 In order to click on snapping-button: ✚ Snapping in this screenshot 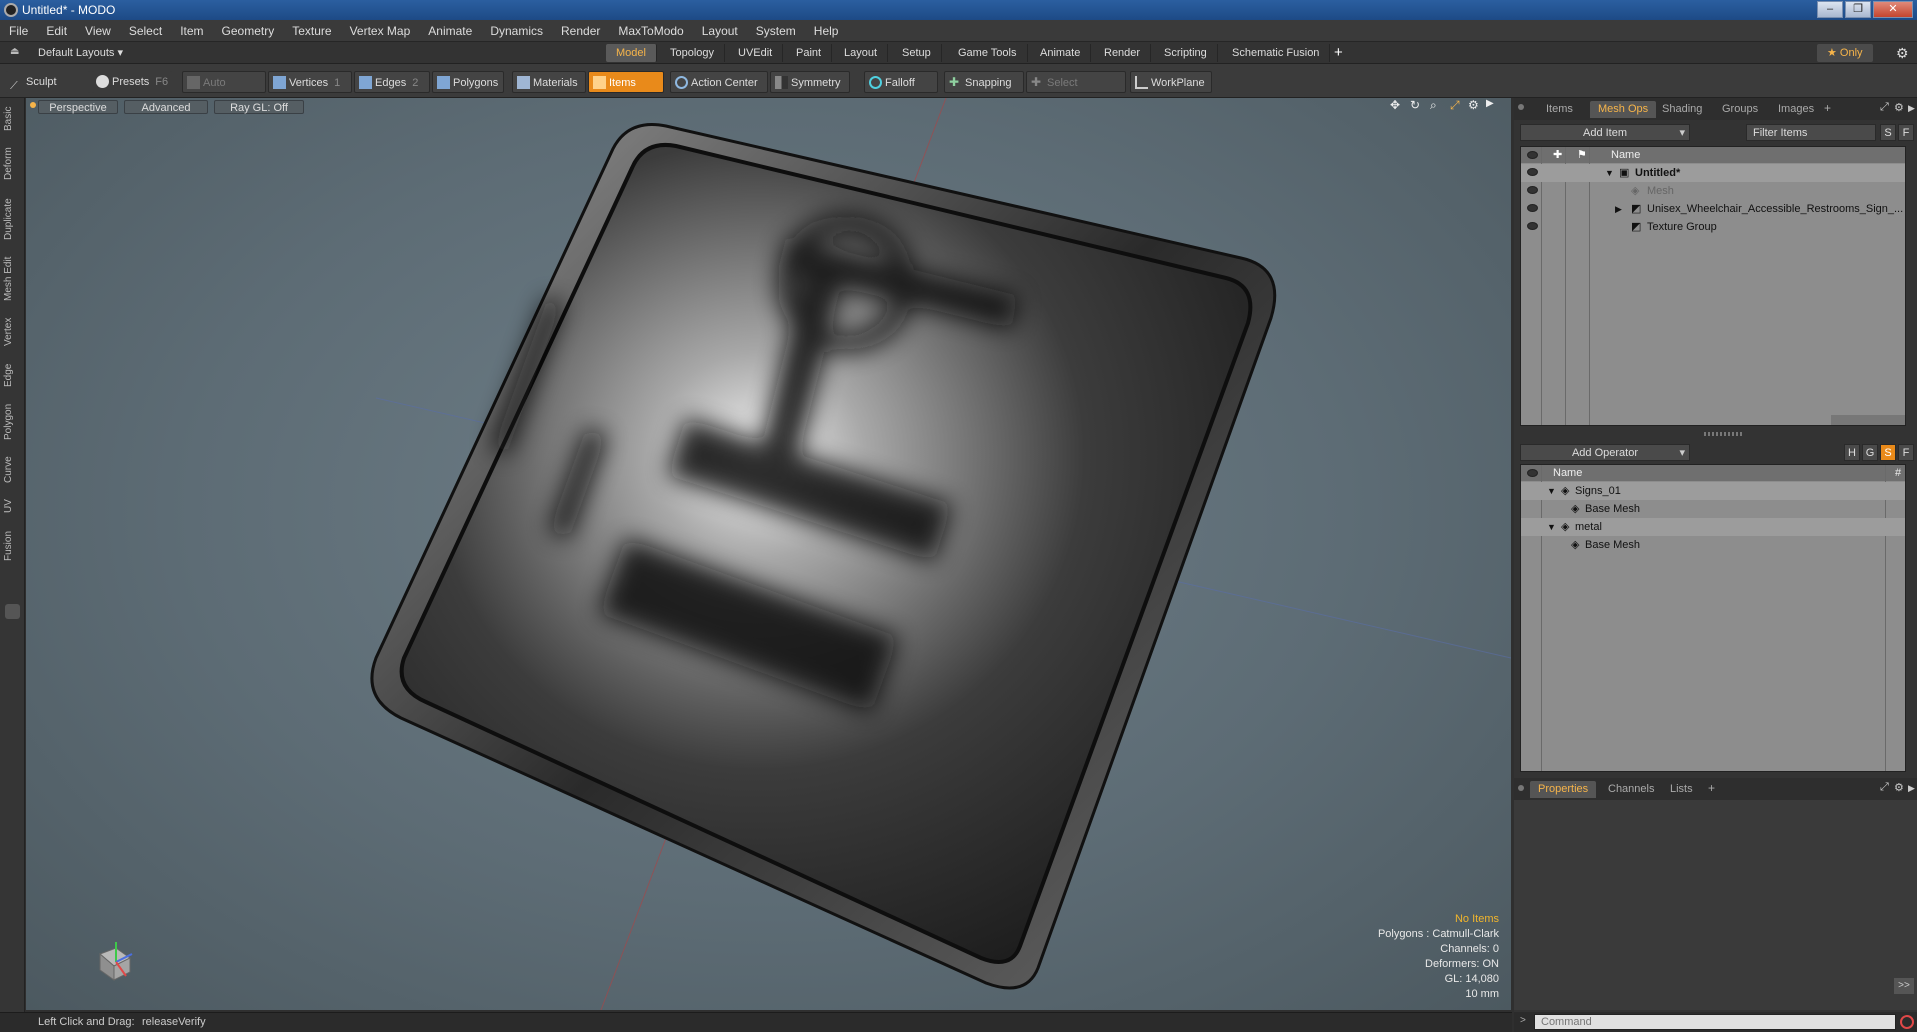, I will do `click(984, 82)`.